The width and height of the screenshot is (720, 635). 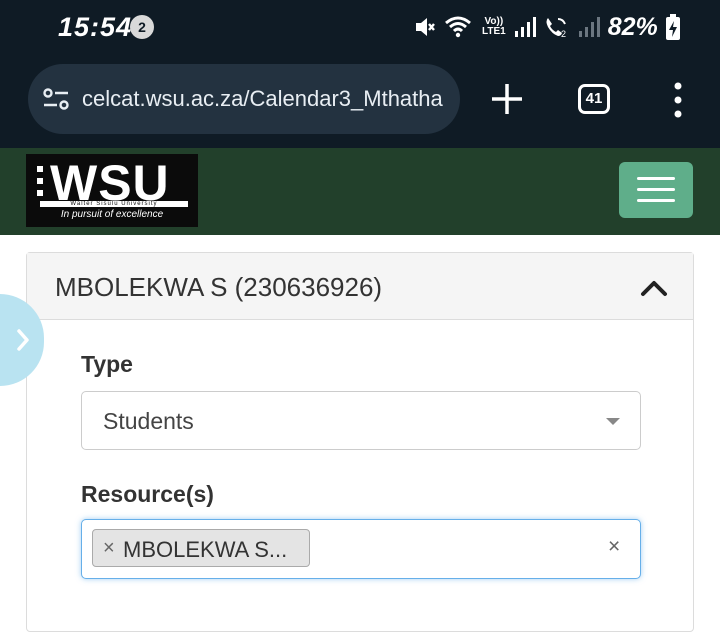 I want to click on panel-title: MBOLEKWA S (230636926), so click(x=219, y=287).